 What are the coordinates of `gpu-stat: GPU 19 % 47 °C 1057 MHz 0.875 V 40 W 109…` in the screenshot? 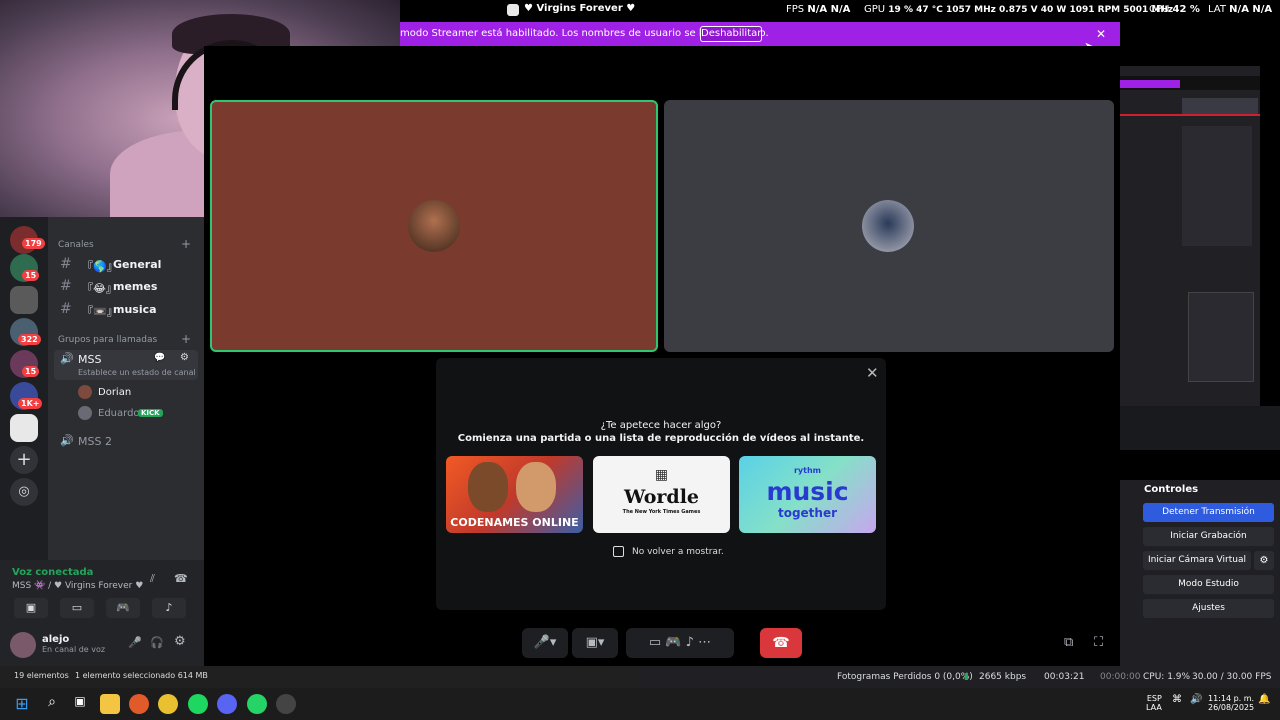 It's located at (1019, 9).